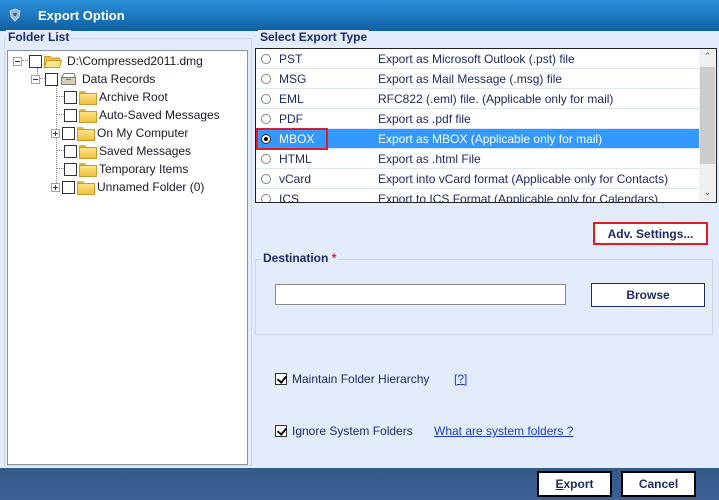 The width and height of the screenshot is (719, 500). What do you see at coordinates (53, 61) in the screenshot?
I see `open-folder-icon` at bounding box center [53, 61].